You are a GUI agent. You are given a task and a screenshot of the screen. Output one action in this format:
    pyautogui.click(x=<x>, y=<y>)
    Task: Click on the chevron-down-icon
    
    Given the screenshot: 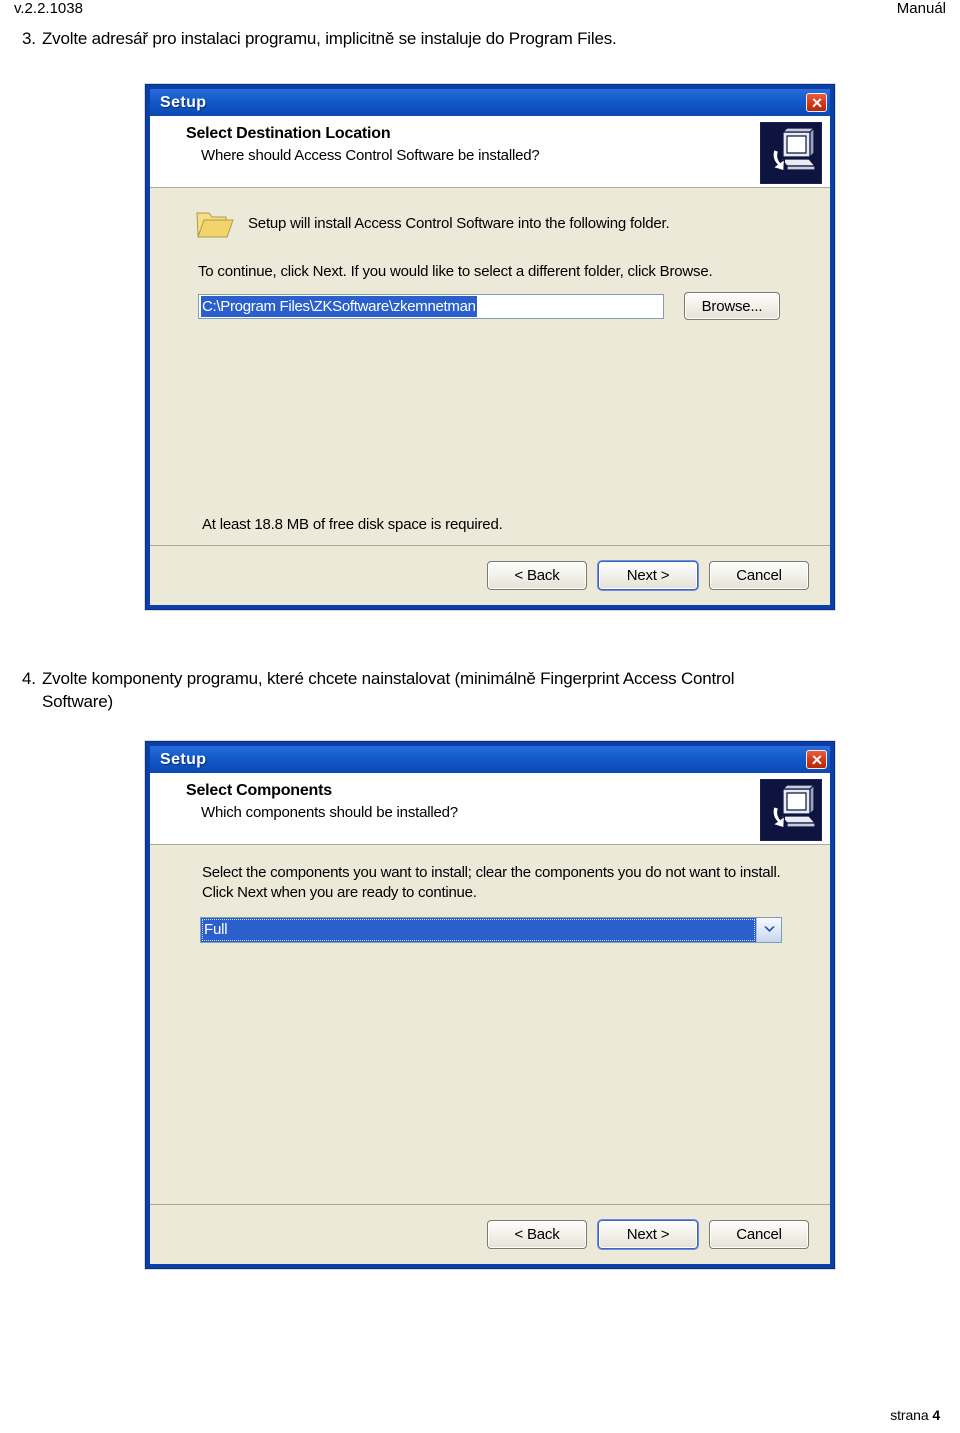 What is the action you would take?
    pyautogui.click(x=768, y=929)
    